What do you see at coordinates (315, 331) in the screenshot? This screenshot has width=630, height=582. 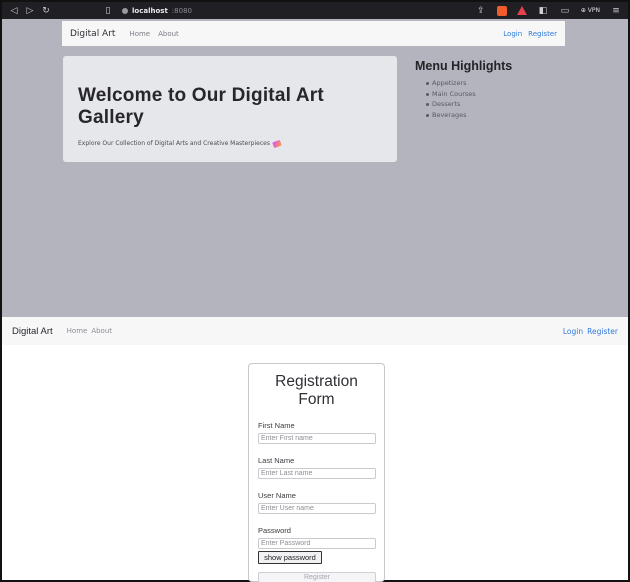 I see `main-navbar: Digital Art Home About Login Register` at bounding box center [315, 331].